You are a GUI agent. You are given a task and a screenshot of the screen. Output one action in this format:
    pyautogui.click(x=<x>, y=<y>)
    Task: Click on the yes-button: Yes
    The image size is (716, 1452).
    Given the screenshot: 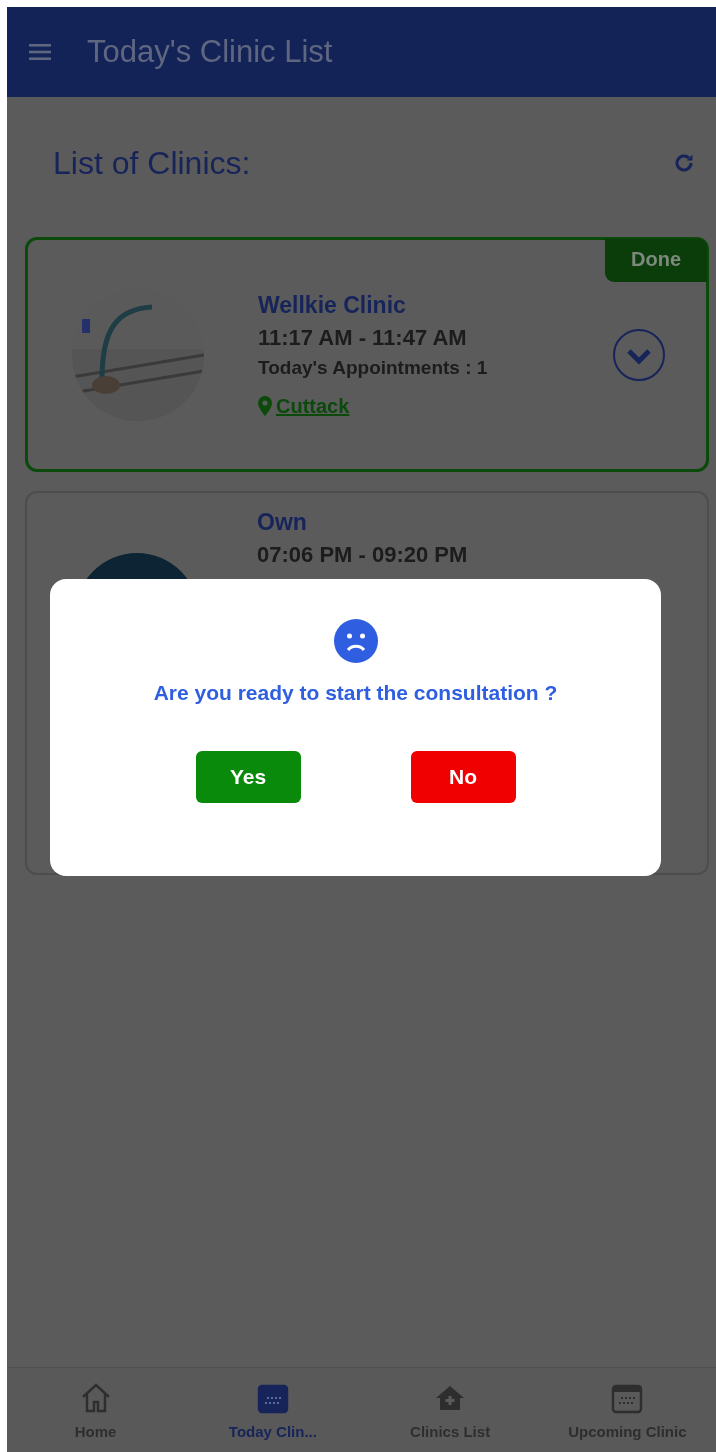 What is the action you would take?
    pyautogui.click(x=248, y=777)
    